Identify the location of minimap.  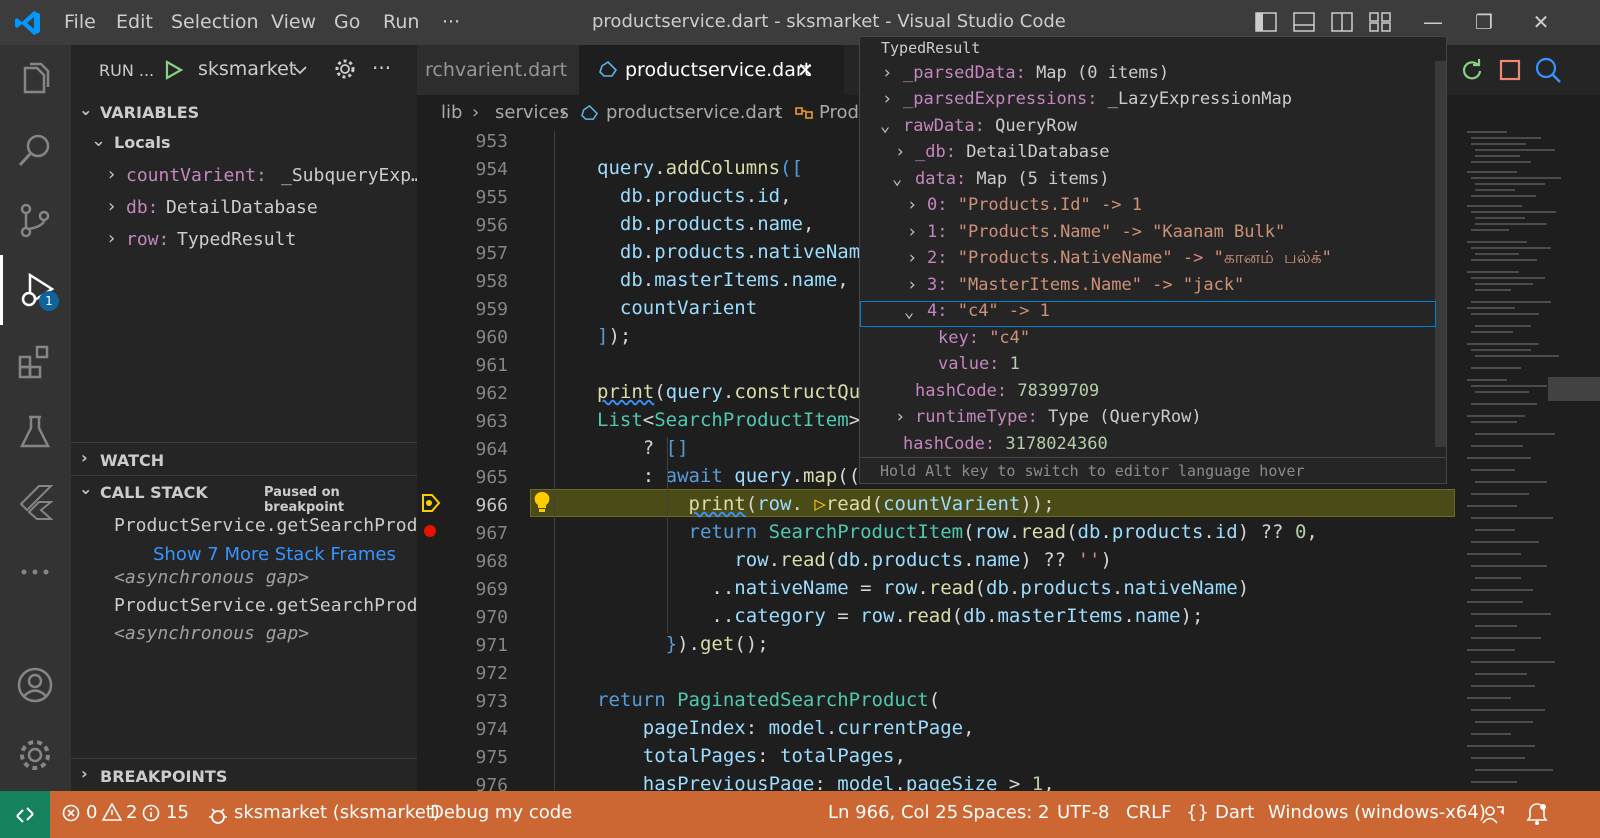
(1527, 461).